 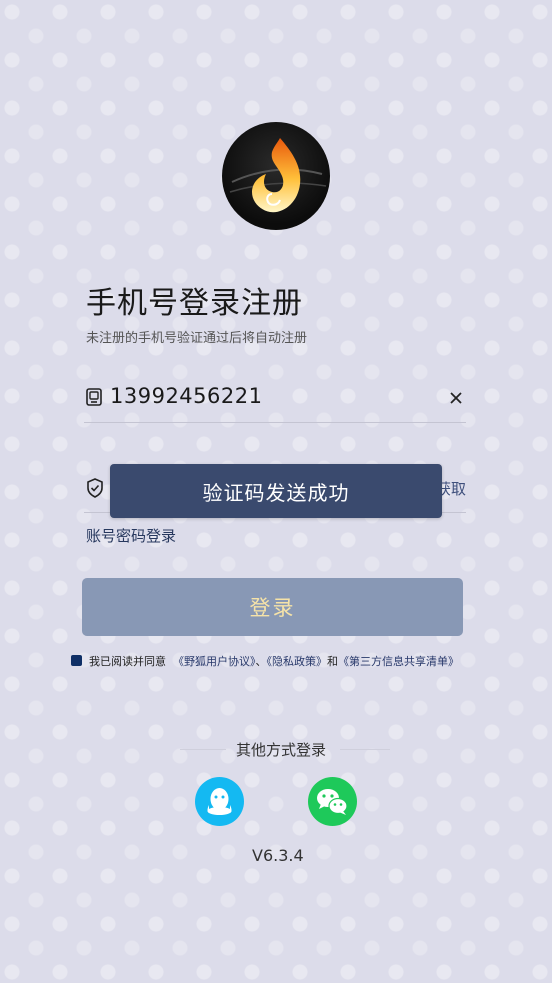 I want to click on agreement-and: 和, so click(x=332, y=661).